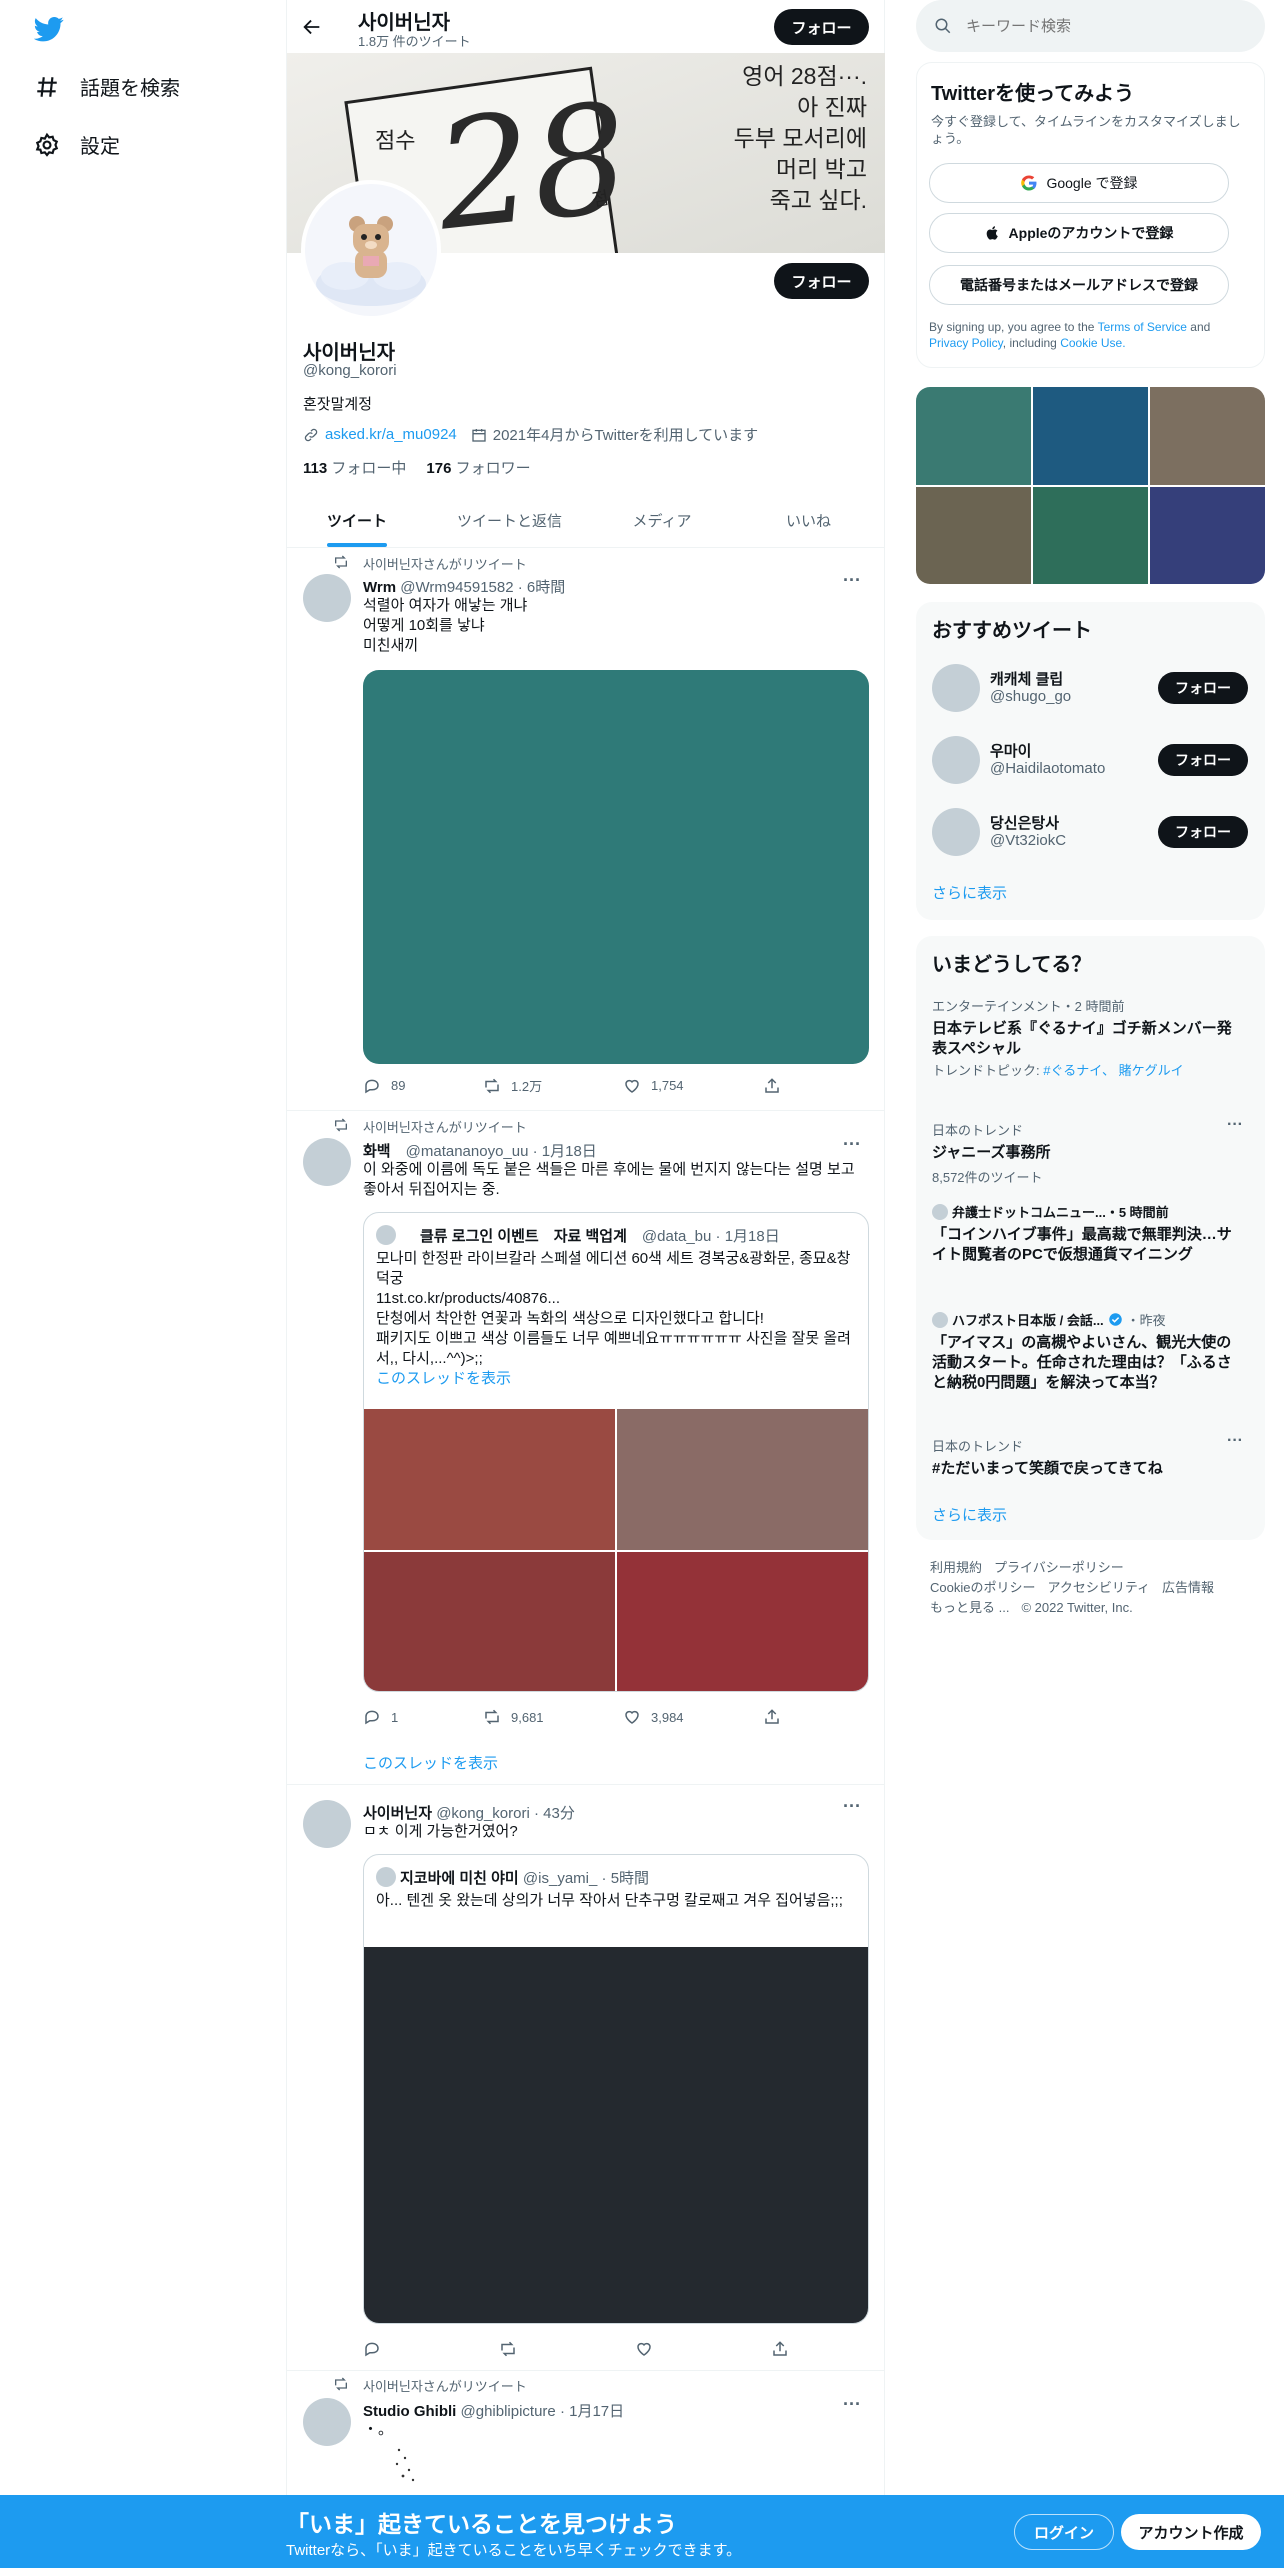  I want to click on followers-stat: 176 フォロワー, so click(478, 467).